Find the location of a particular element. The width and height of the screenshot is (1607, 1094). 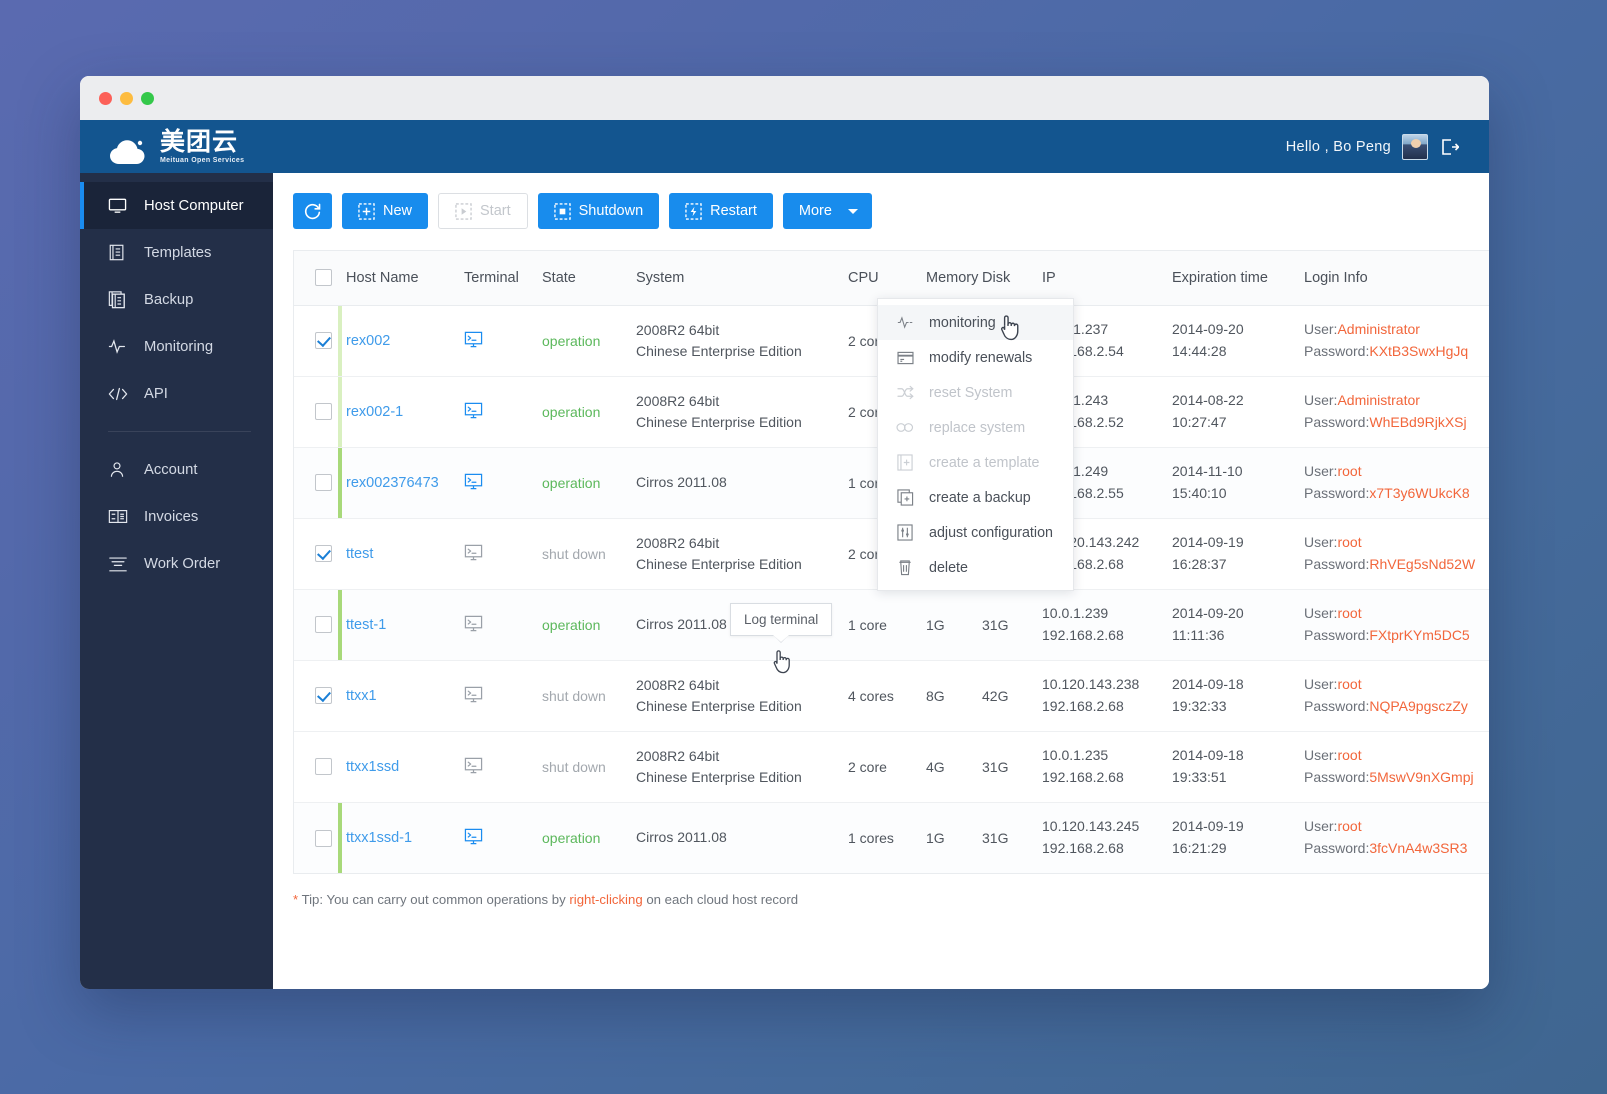

sidebar-item-invoices: Invoices is located at coordinates (176, 516).